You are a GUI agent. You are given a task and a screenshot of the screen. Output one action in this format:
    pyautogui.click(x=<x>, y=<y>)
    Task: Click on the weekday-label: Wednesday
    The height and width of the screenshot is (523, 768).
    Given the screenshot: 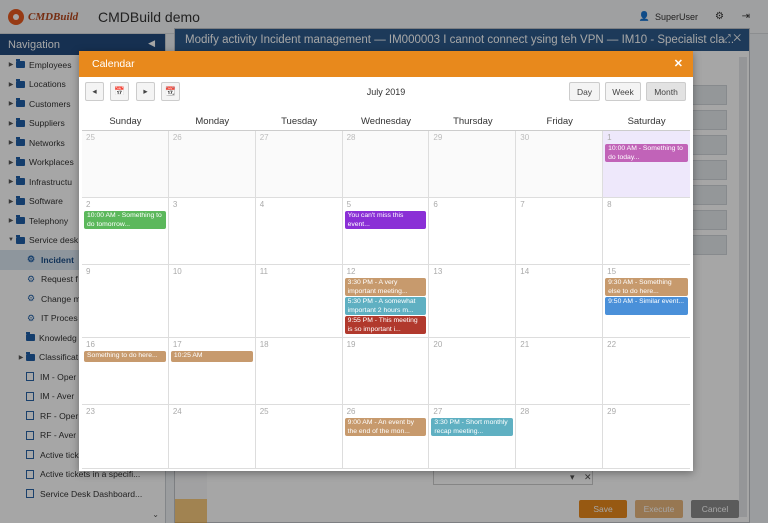 What is the action you would take?
    pyautogui.click(x=386, y=121)
    